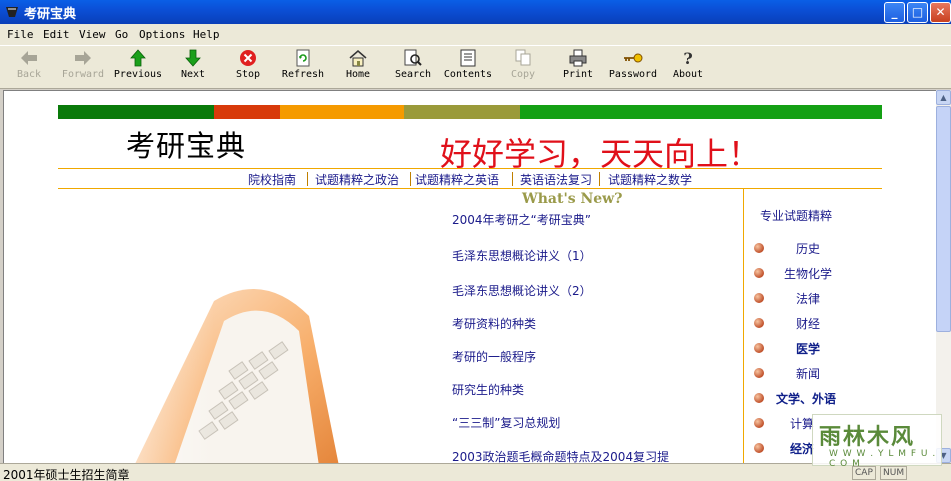 This screenshot has height=481, width=951. What do you see at coordinates (488, 389) in the screenshot?
I see `news-link: 研究生的种类` at bounding box center [488, 389].